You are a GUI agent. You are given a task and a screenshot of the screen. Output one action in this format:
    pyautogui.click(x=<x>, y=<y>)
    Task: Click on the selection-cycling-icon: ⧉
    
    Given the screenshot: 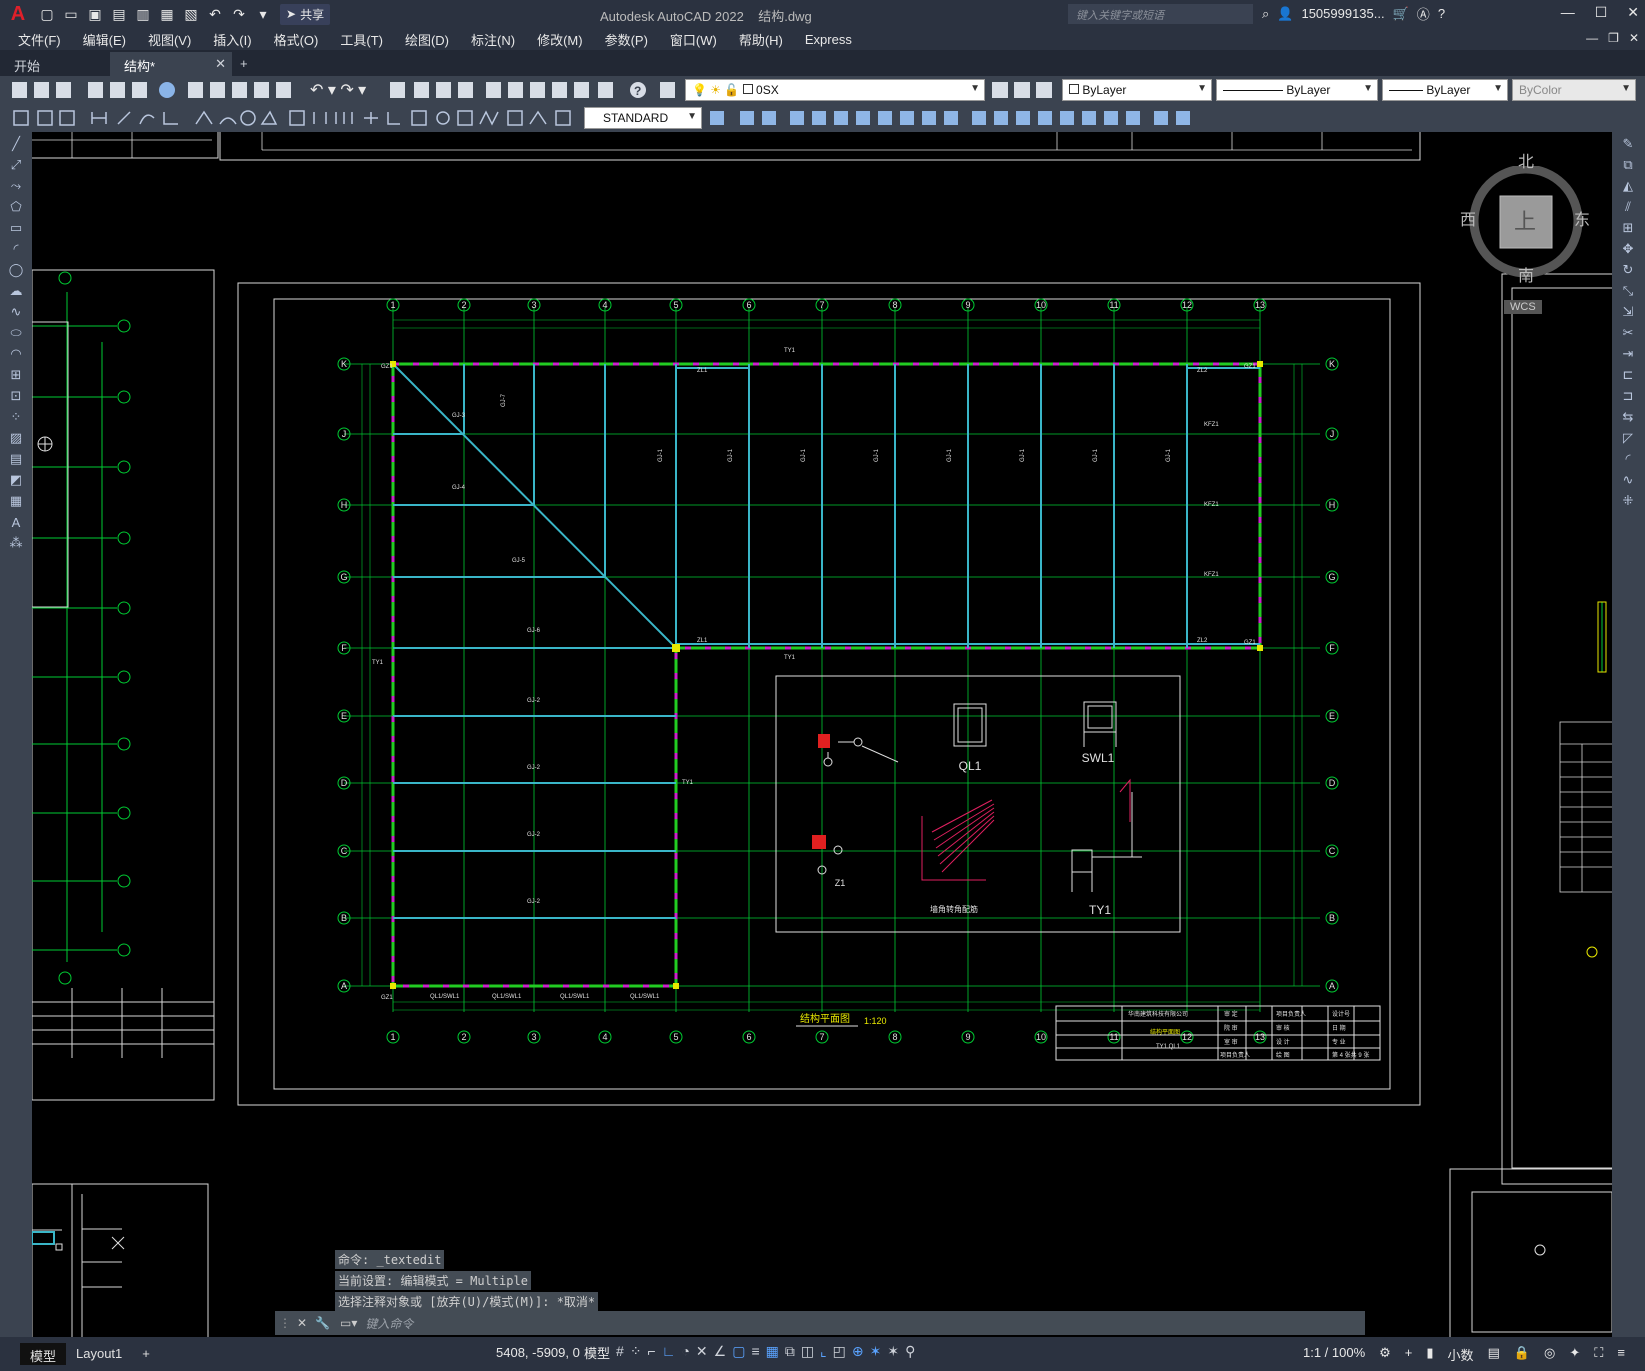 What is the action you would take?
    pyautogui.click(x=790, y=1352)
    